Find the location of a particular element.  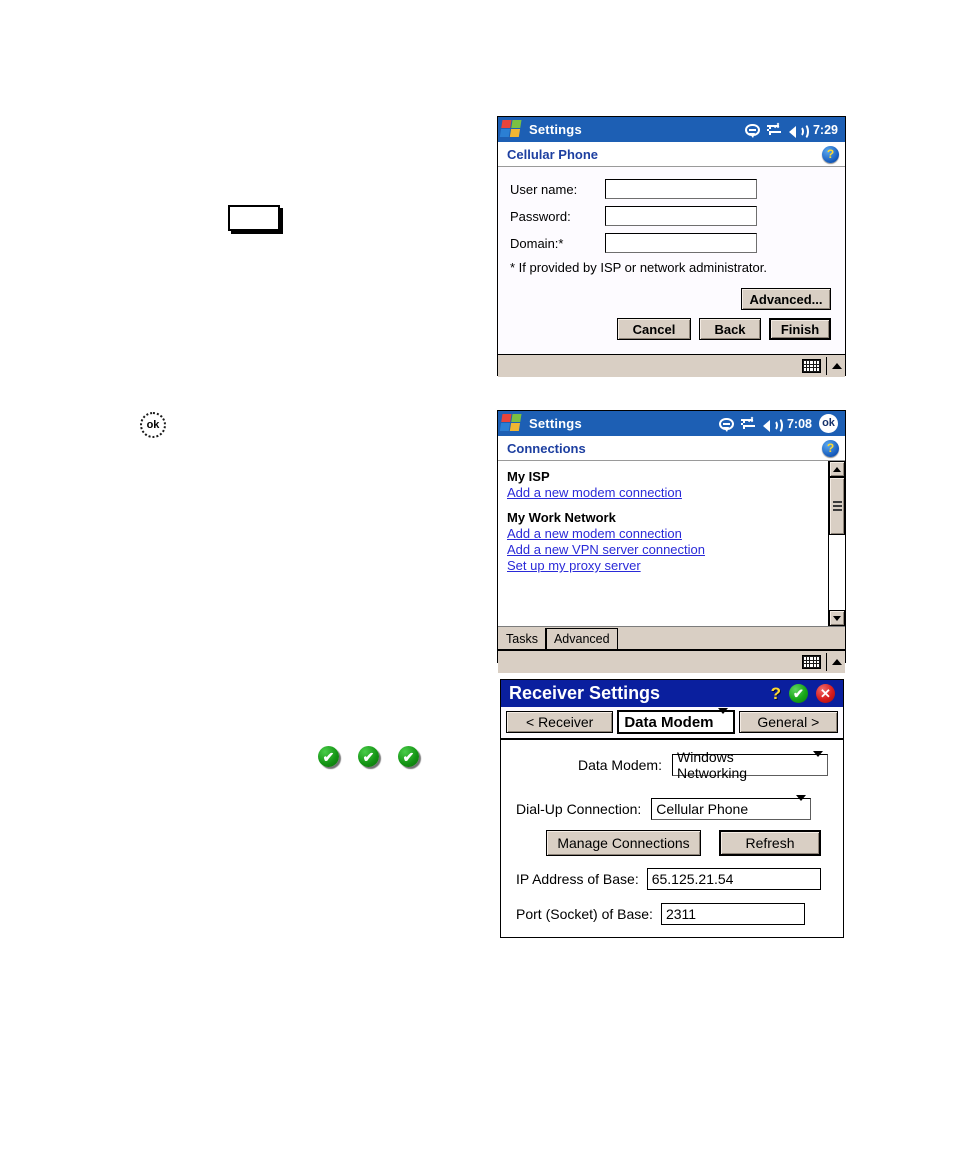

scroll-track is located at coordinates (837, 543).